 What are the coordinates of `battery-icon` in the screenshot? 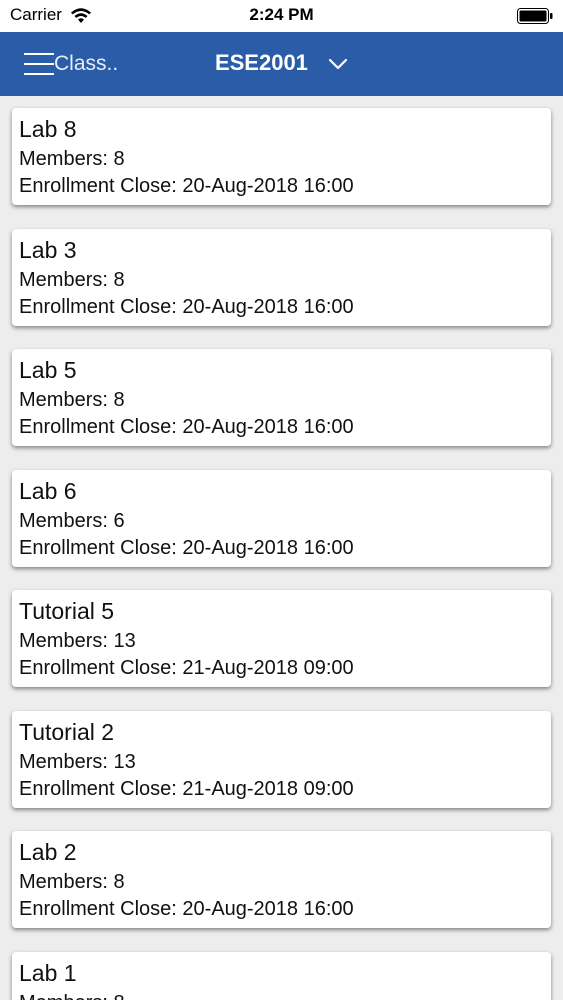 It's located at (535, 16).